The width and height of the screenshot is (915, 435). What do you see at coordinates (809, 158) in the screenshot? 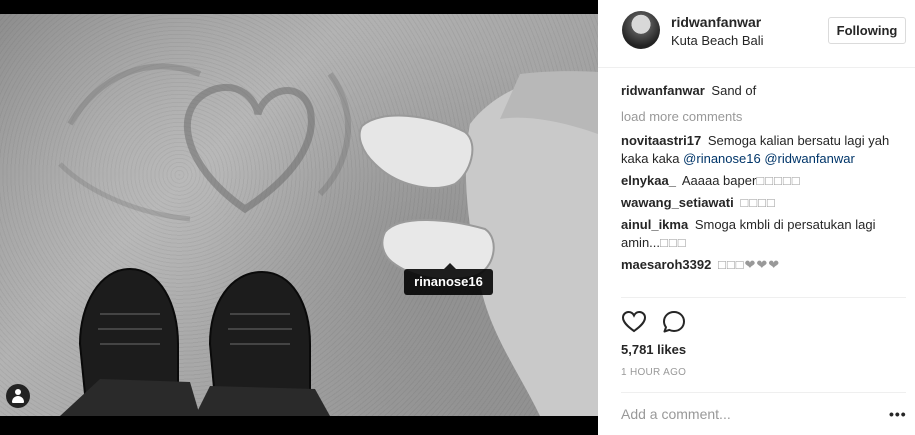
I see `mention-link: @ridwanfanwar` at bounding box center [809, 158].